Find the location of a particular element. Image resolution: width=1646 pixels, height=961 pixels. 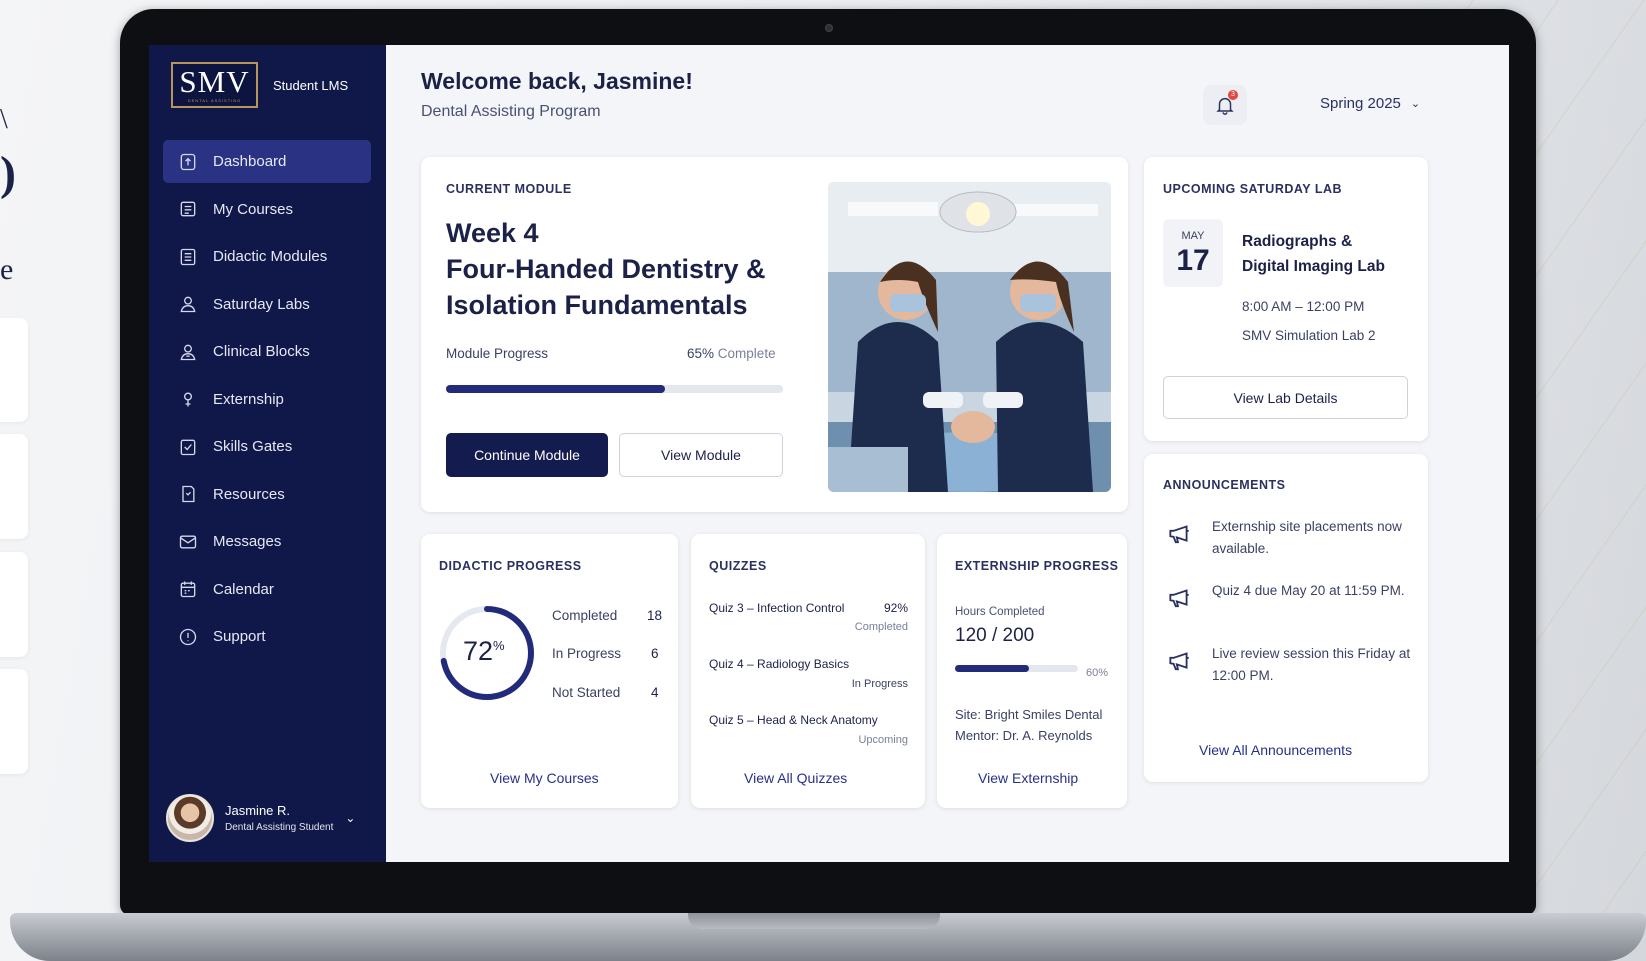

module-progress-fill is located at coordinates (556, 389).